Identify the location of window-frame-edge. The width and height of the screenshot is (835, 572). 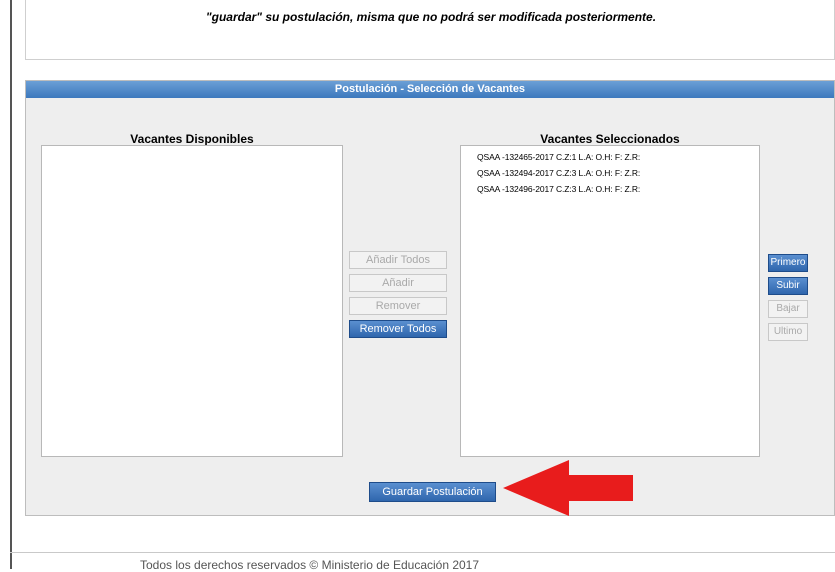
(11, 284).